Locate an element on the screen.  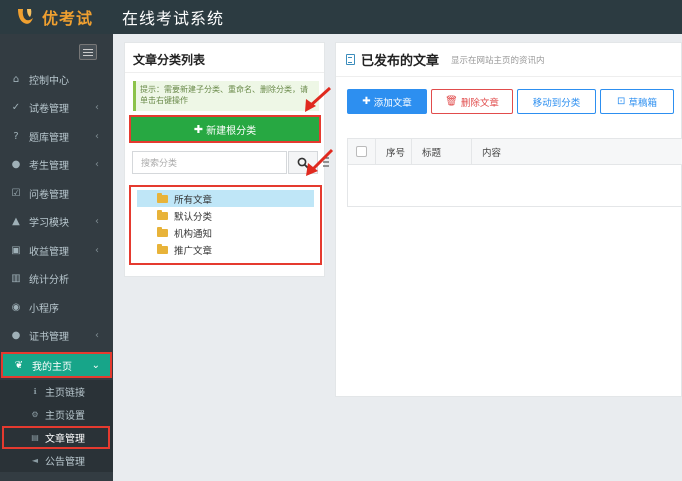
category-search-button is located at coordinates (303, 162).